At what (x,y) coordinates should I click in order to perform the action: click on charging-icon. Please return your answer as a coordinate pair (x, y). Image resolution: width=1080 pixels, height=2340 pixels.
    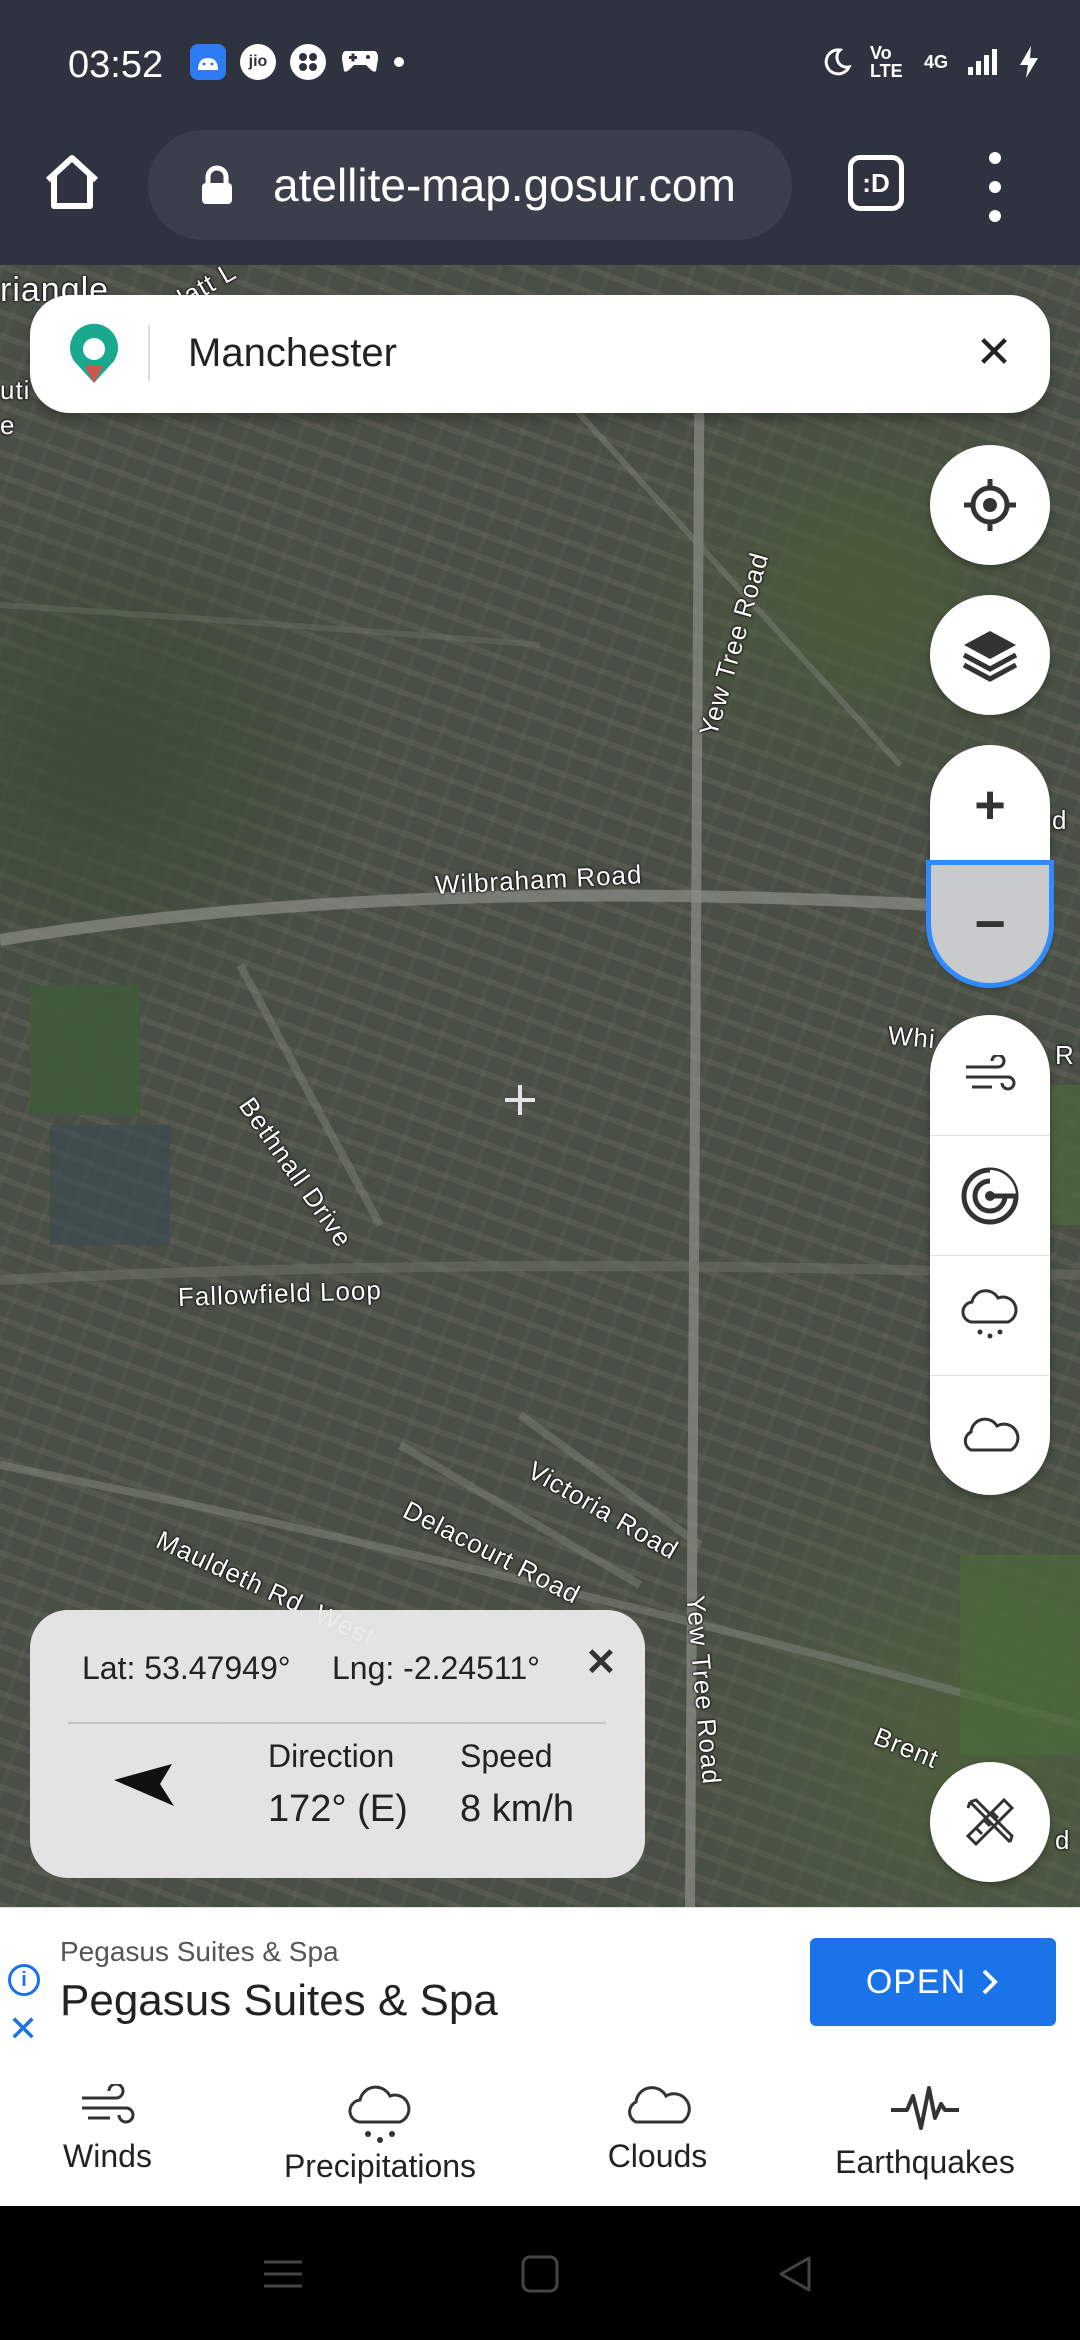
    Looking at the image, I should click on (1029, 62).